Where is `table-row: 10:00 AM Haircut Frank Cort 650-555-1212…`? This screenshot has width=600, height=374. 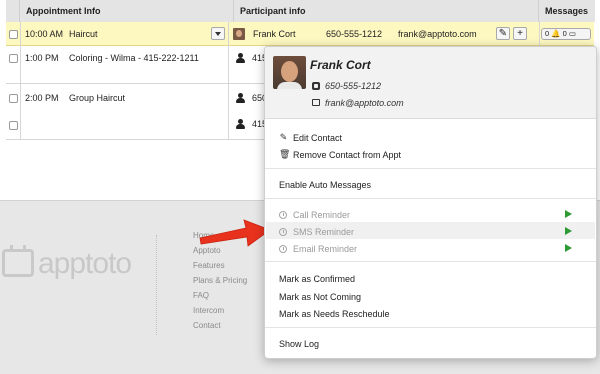 table-row: 10:00 AM Haircut Frank Cort 650-555-1212… is located at coordinates (300, 34).